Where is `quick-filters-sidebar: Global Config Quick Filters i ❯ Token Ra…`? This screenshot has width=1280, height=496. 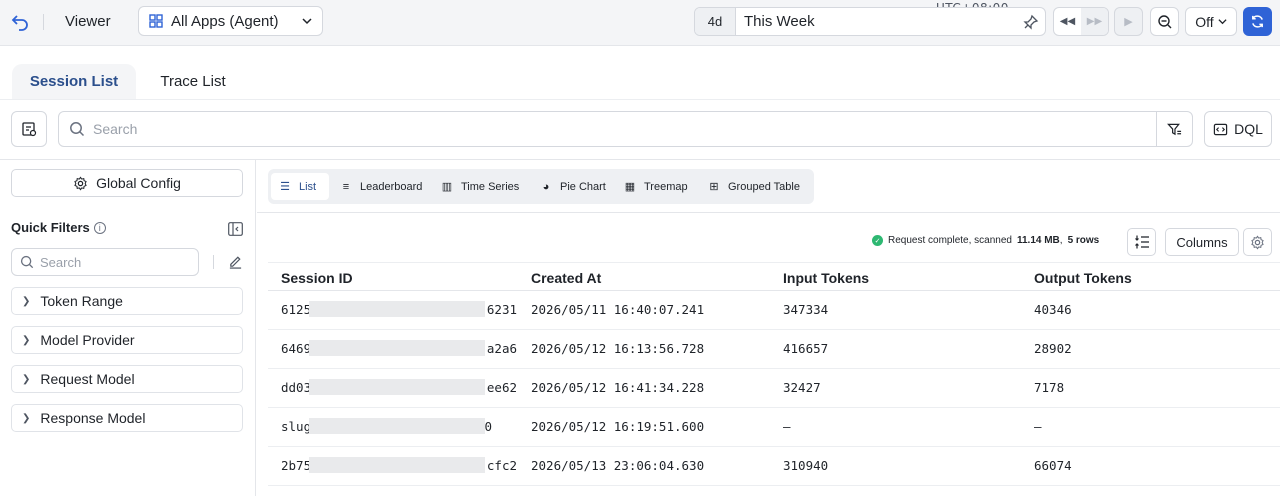
quick-filters-sidebar: Global Config Quick Filters i ❯ Token Ra… is located at coordinates (128, 328).